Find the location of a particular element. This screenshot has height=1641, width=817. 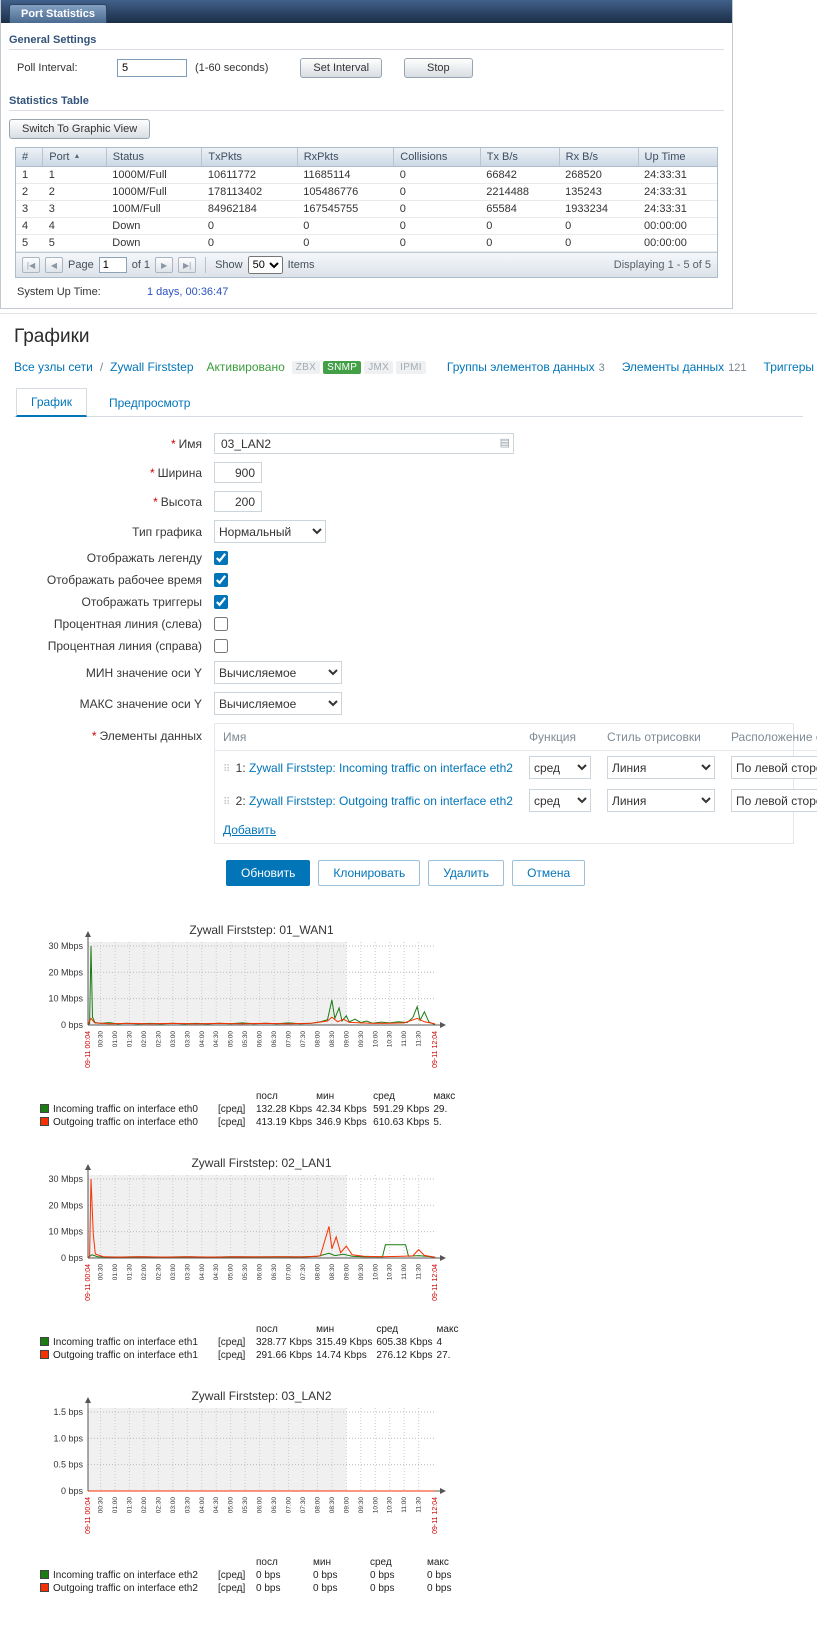

stop-button: Stop is located at coordinates (438, 68).